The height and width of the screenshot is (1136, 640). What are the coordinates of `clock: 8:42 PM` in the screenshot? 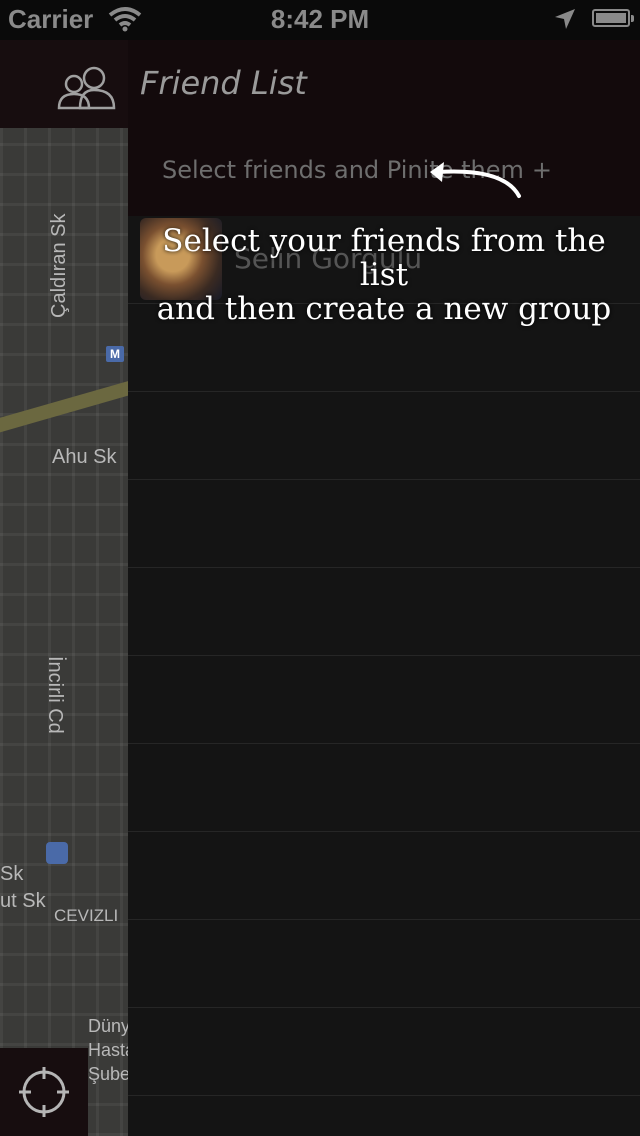 It's located at (320, 19).